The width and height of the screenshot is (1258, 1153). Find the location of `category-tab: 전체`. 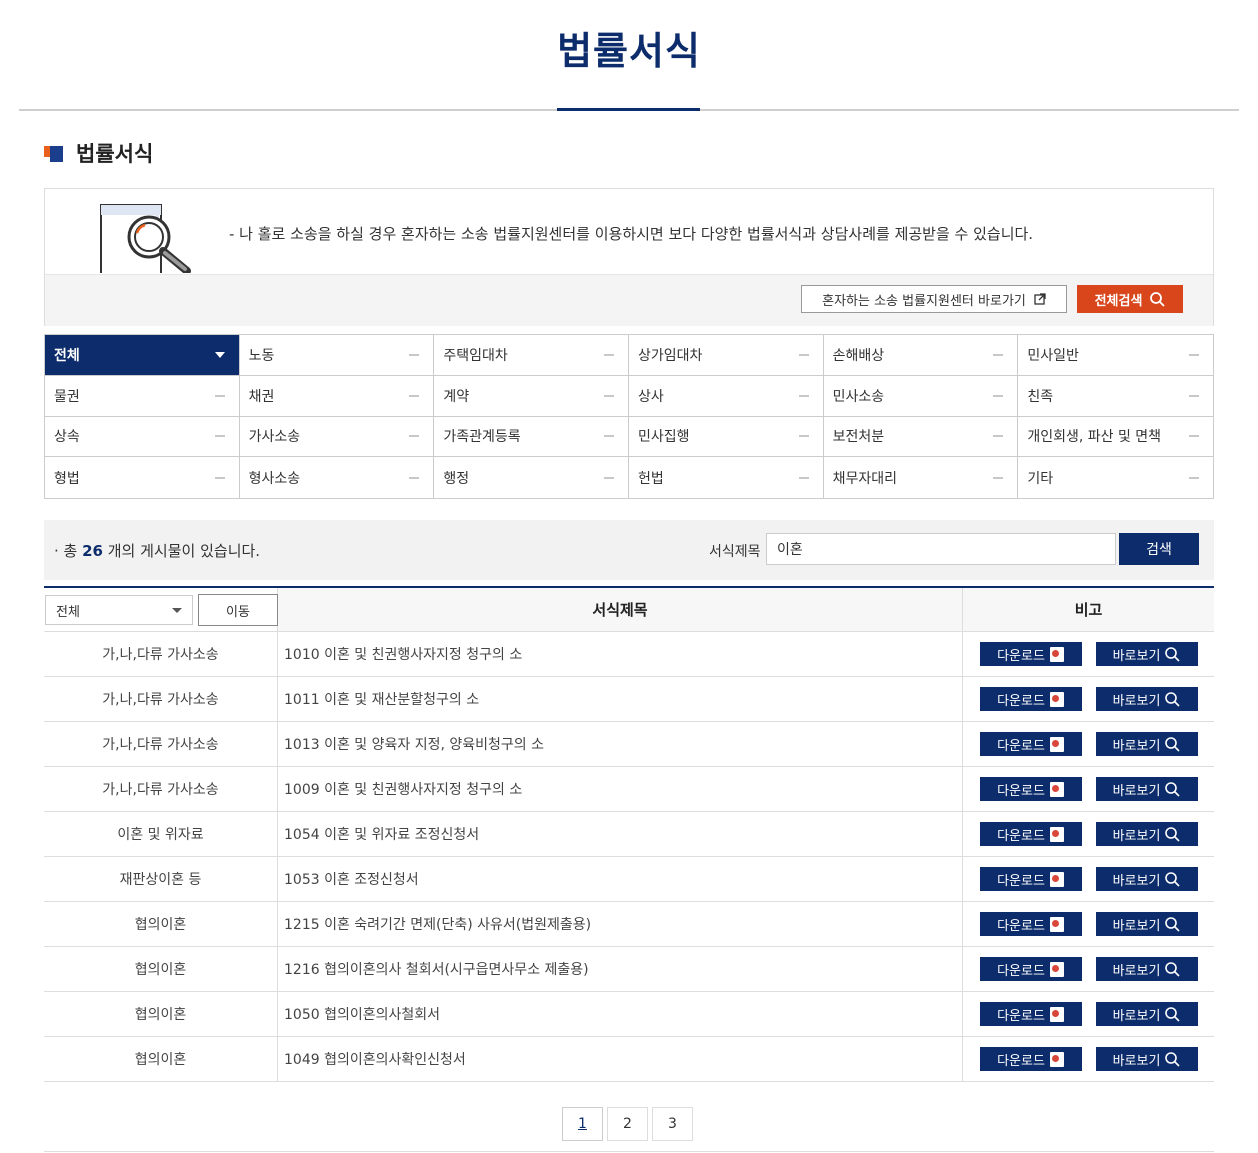

category-tab: 전체 is located at coordinates (142, 355).